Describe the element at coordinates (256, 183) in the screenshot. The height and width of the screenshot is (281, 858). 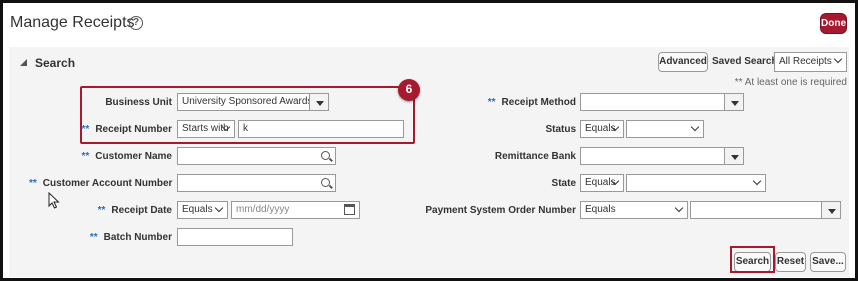
I see `customer-account-number-input` at that location.